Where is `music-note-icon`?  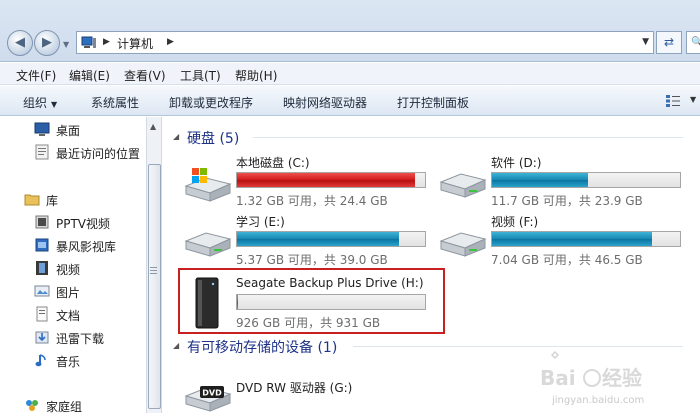 music-note-icon is located at coordinates (40, 360).